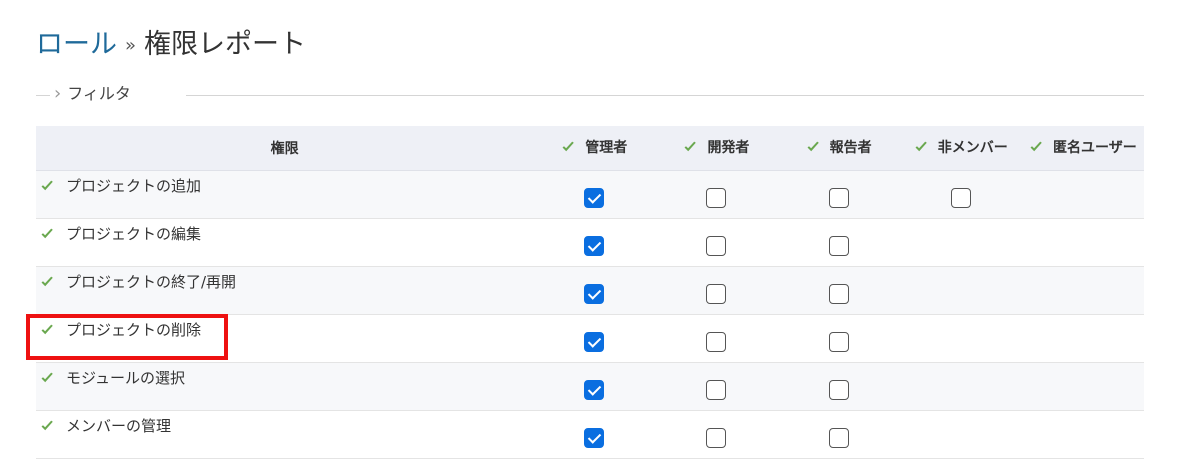 The width and height of the screenshot is (1200, 460). I want to click on role-header-1: 管理者, so click(594, 148).